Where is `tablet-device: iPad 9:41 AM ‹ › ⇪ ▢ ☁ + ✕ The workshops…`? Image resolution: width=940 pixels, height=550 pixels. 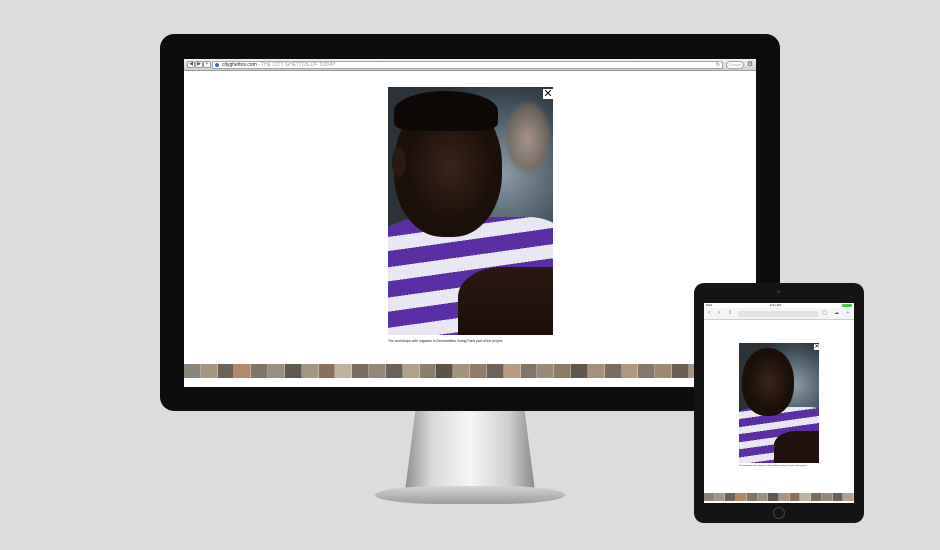
tablet-device: iPad 9:41 AM ‹ › ⇪ ▢ ☁ + ✕ The workshops… is located at coordinates (779, 403).